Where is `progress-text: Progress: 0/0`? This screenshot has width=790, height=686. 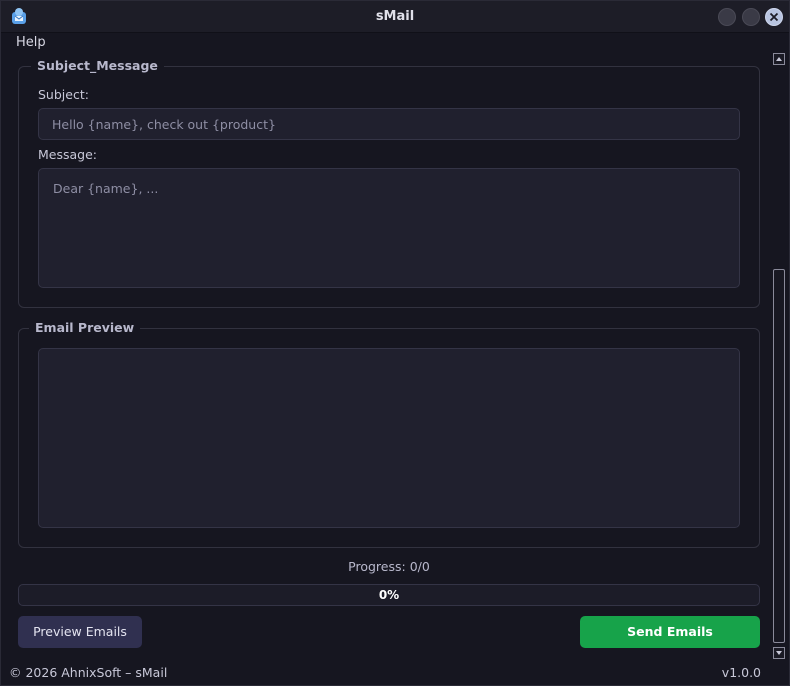 progress-text: Progress: 0/0 is located at coordinates (389, 566).